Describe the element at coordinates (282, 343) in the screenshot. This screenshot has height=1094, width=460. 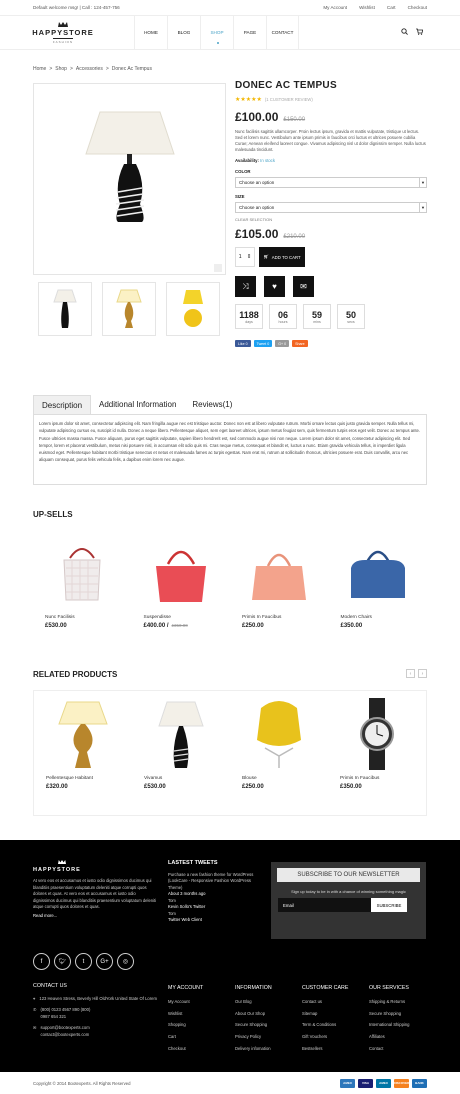
I see `google-plus-button: G+ 0` at that location.